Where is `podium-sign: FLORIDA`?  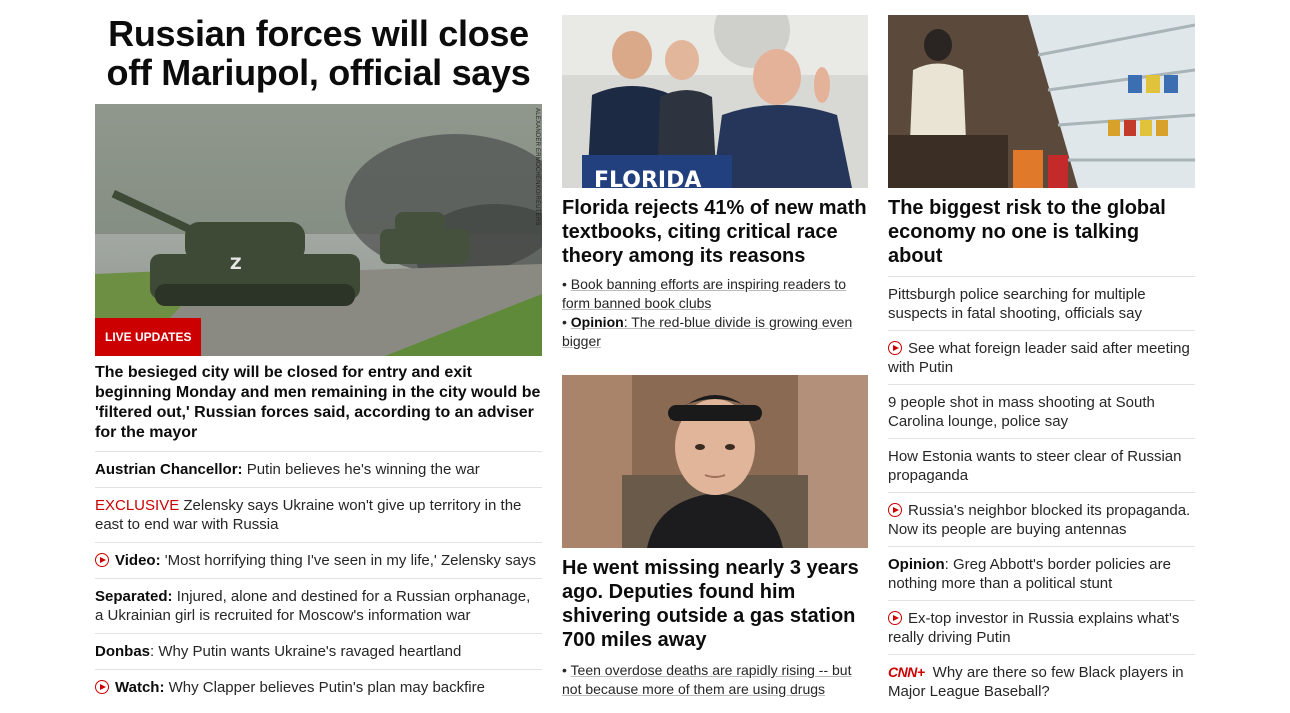
podium-sign: FLORIDA is located at coordinates (647, 178).